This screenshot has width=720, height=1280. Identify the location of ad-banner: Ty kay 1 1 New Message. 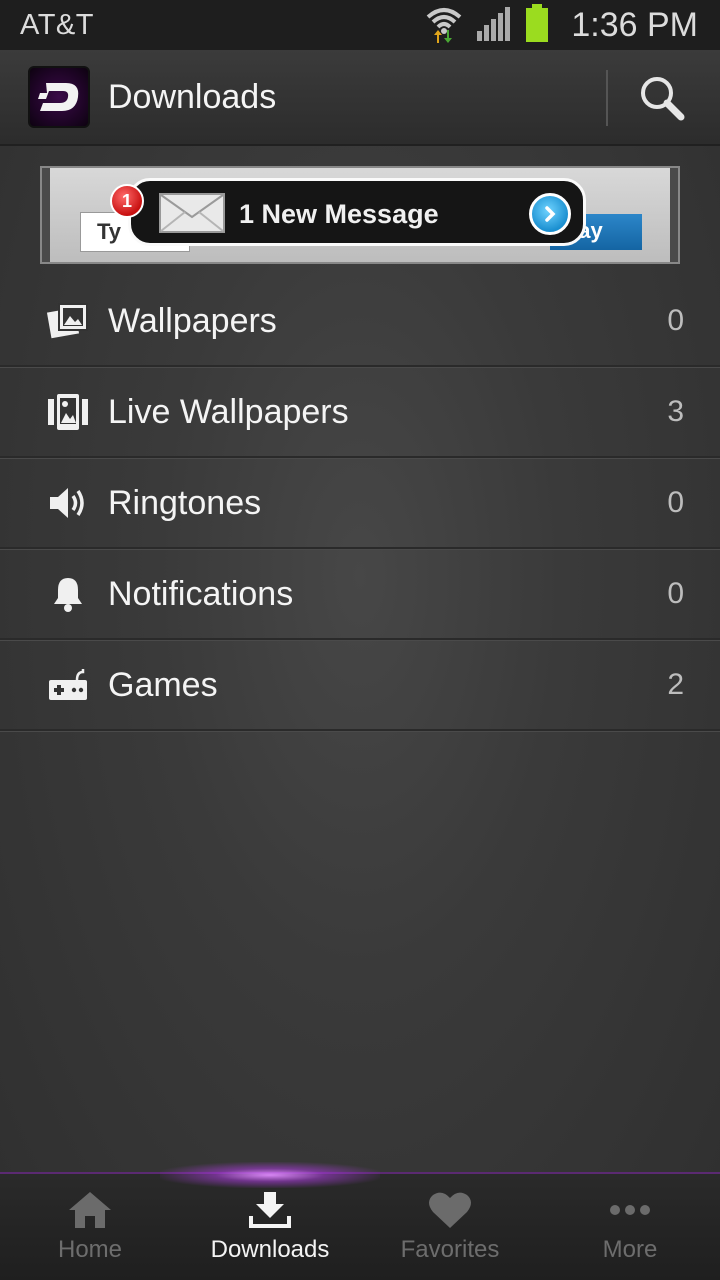
(360, 215).